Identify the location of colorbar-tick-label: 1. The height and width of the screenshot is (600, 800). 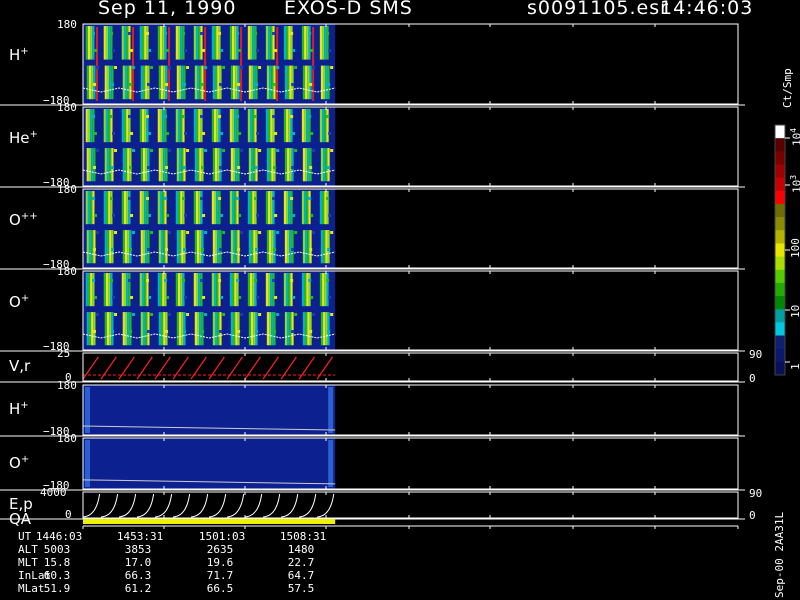
(794, 366).